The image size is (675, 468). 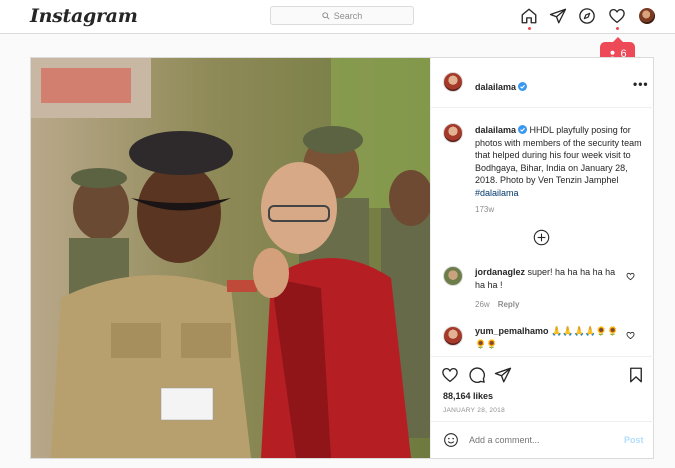 I want to click on post-date: JANUARY 28, 2018, so click(x=474, y=410).